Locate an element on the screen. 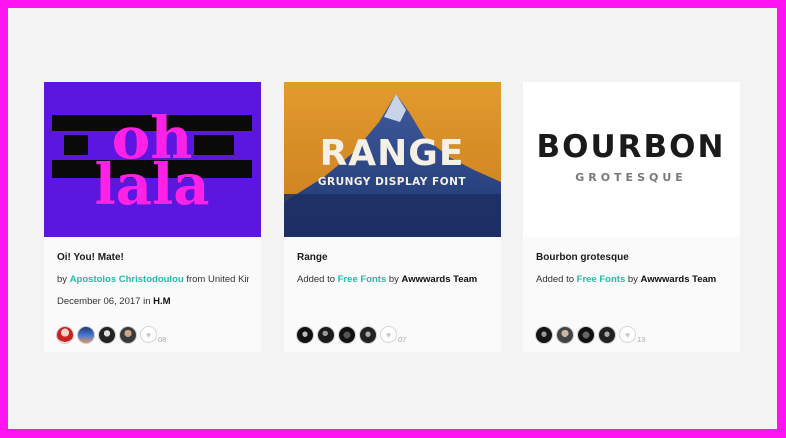  in-label: in is located at coordinates (147, 301).